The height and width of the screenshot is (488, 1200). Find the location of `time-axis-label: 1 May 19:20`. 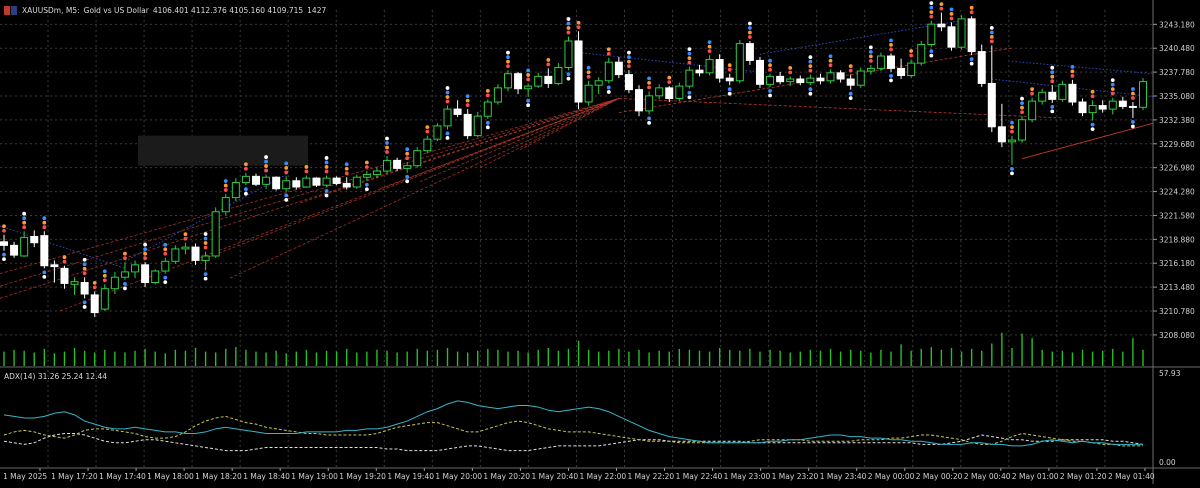

time-axis-label: 1 May 19:20 is located at coordinates (362, 476).